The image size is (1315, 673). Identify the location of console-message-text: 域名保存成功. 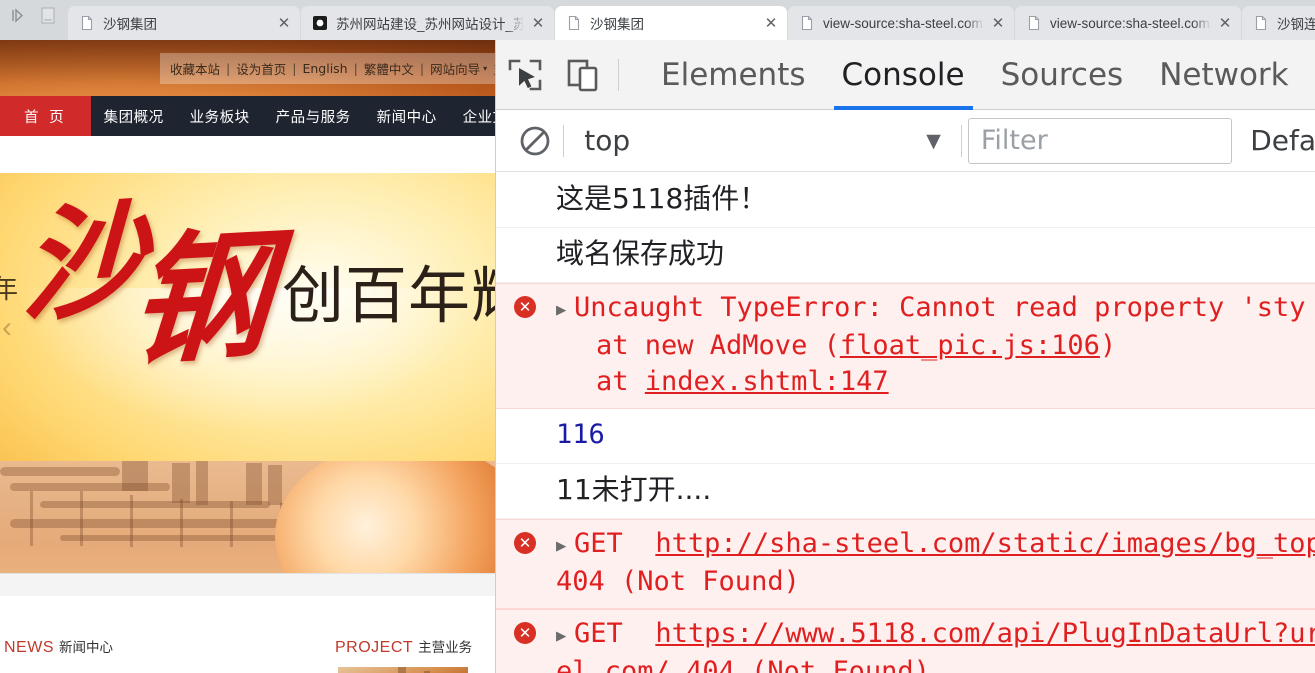
(640, 253).